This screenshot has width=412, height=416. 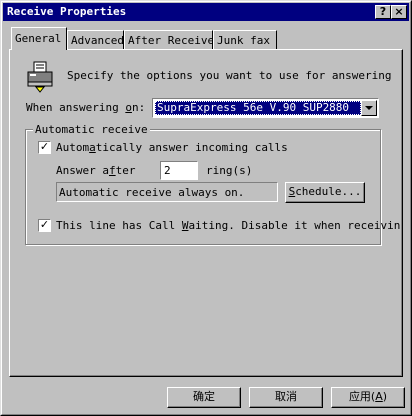 What do you see at coordinates (229, 170) in the screenshot?
I see `rings-suffix-label: ring(s)` at bounding box center [229, 170].